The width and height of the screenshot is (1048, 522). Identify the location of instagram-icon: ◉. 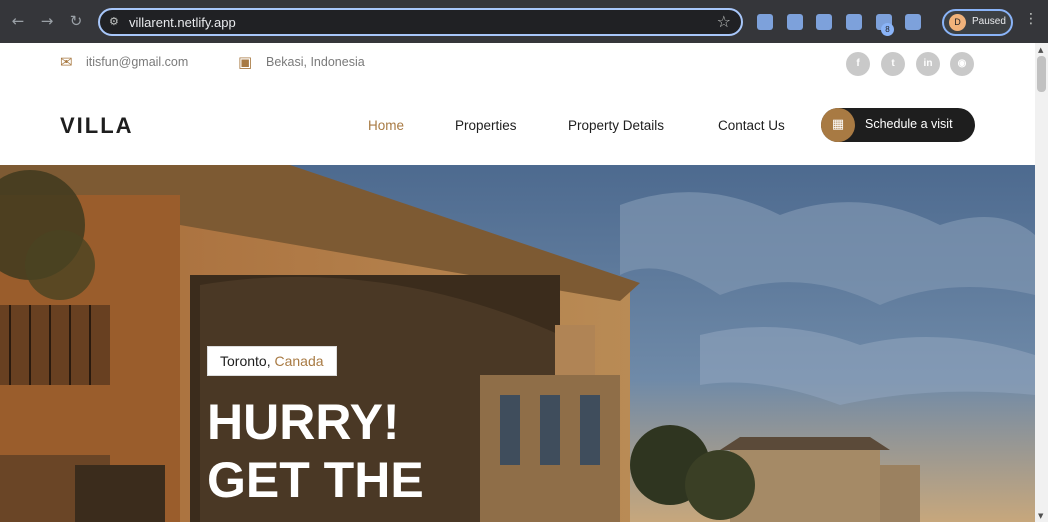
(962, 64).